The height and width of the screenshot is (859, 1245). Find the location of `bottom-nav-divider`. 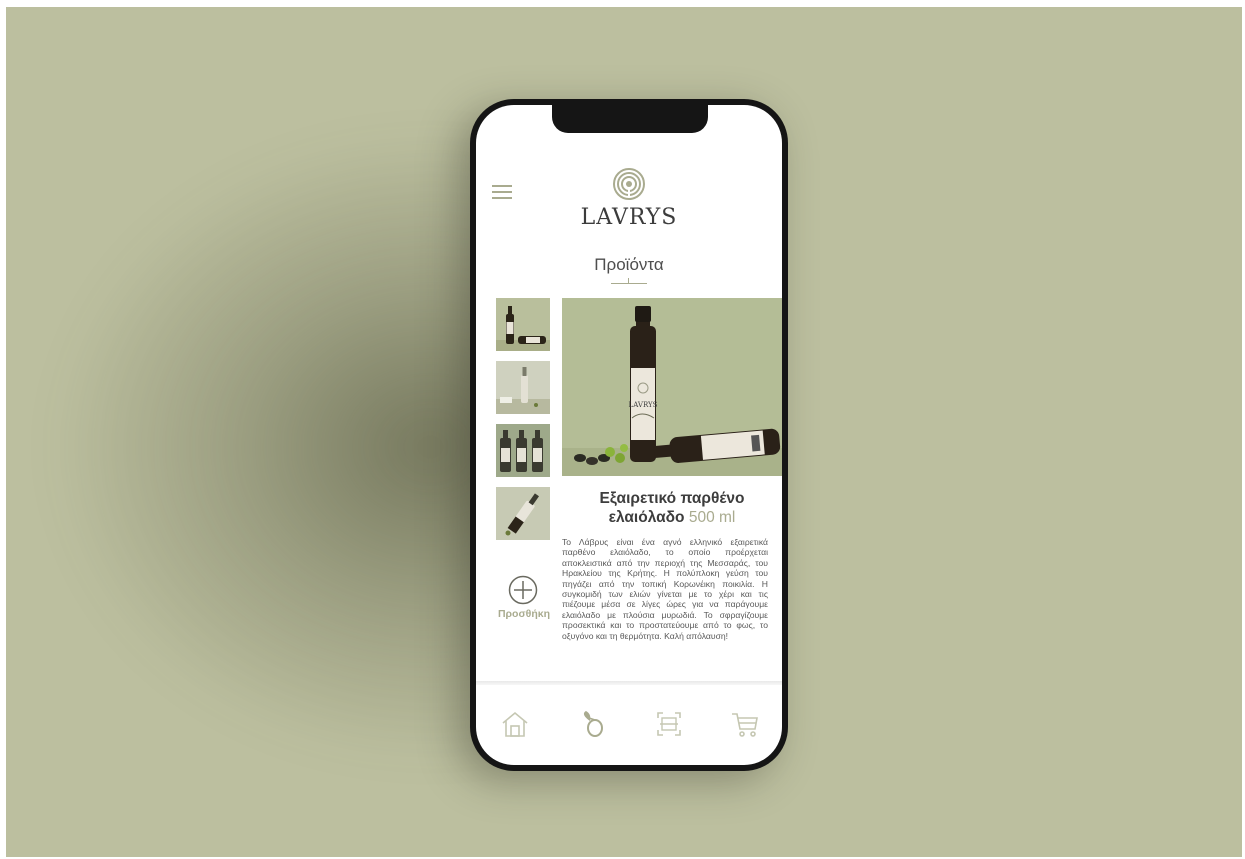

bottom-nav-divider is located at coordinates (629, 683).